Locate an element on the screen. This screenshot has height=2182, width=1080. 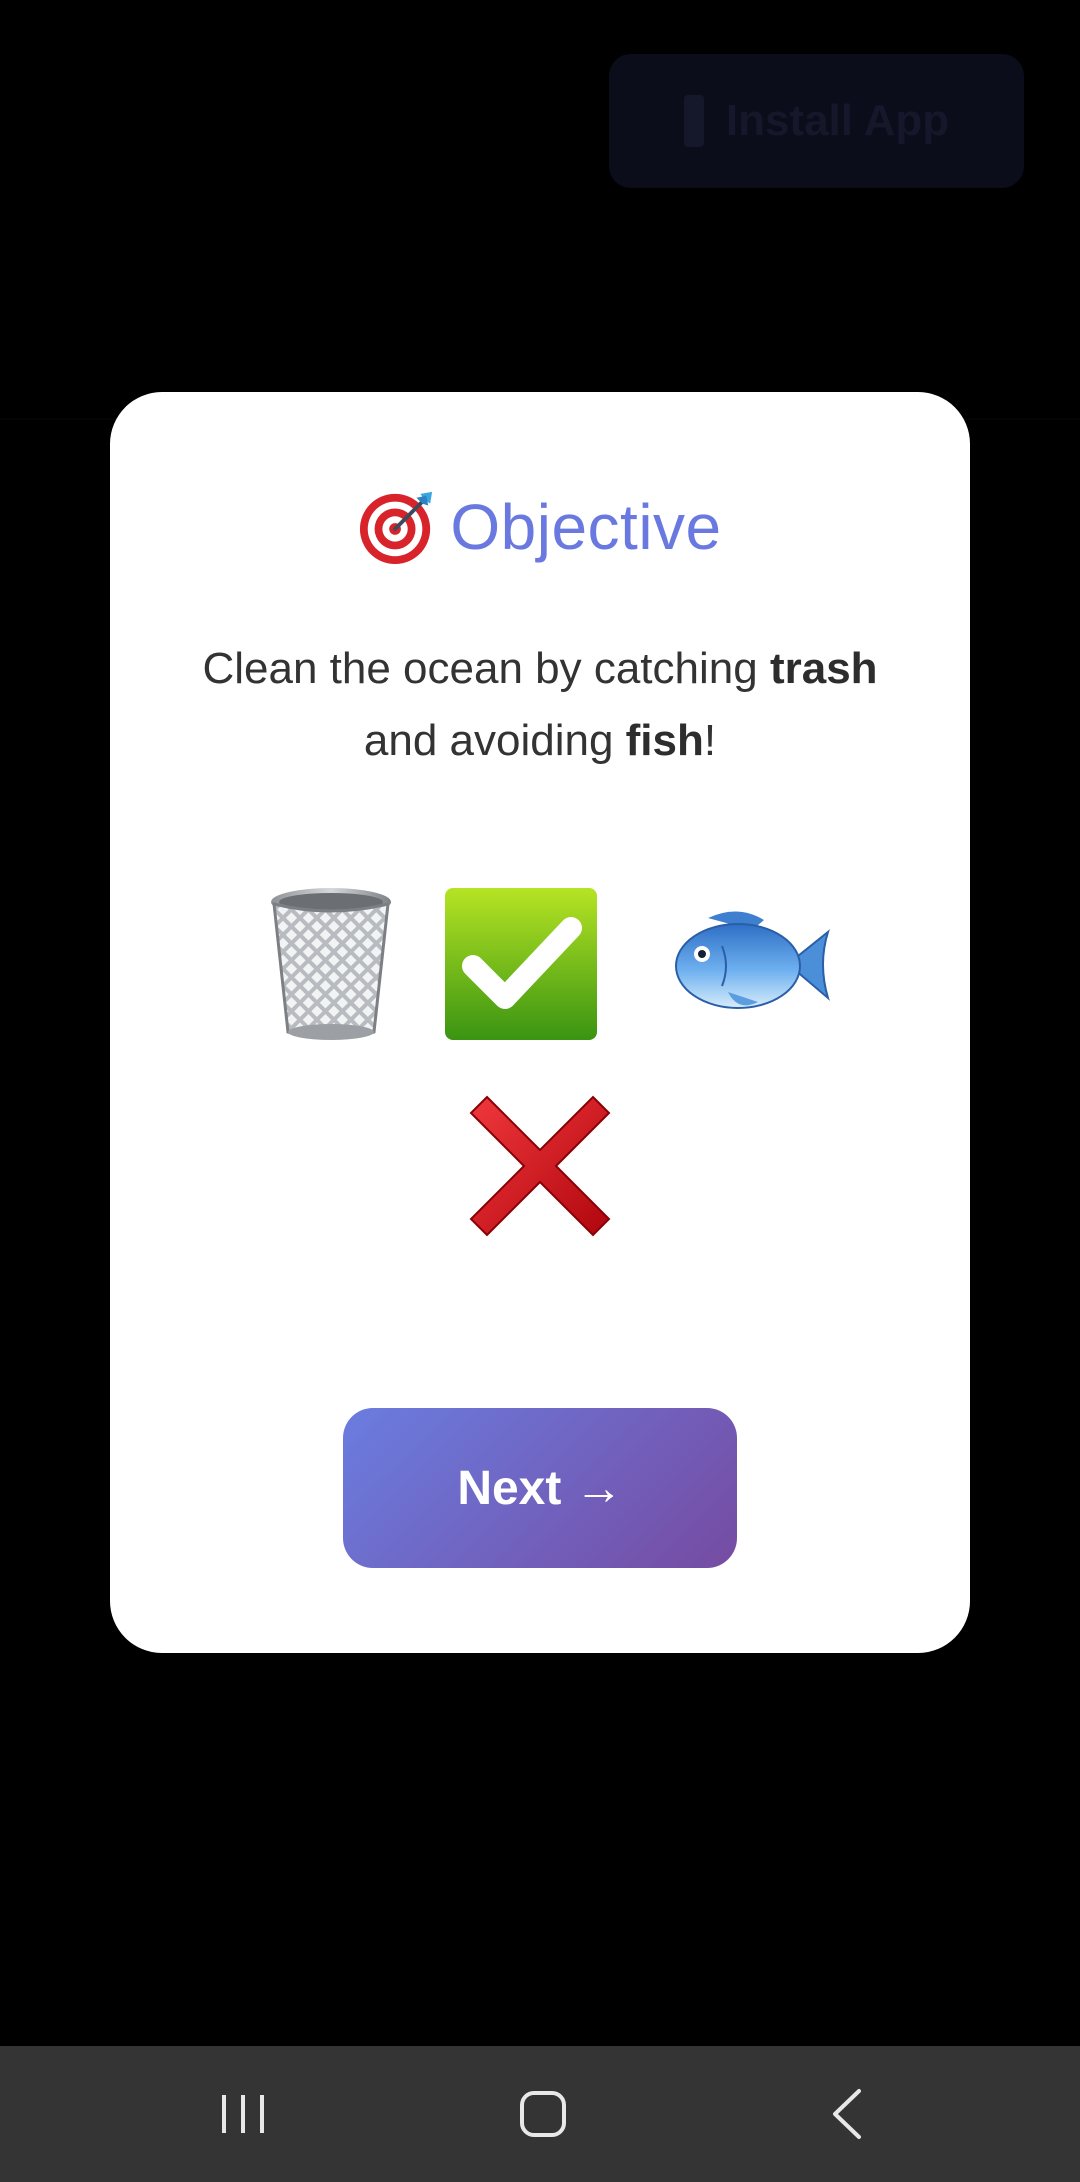
back-icon is located at coordinates (847, 2114).